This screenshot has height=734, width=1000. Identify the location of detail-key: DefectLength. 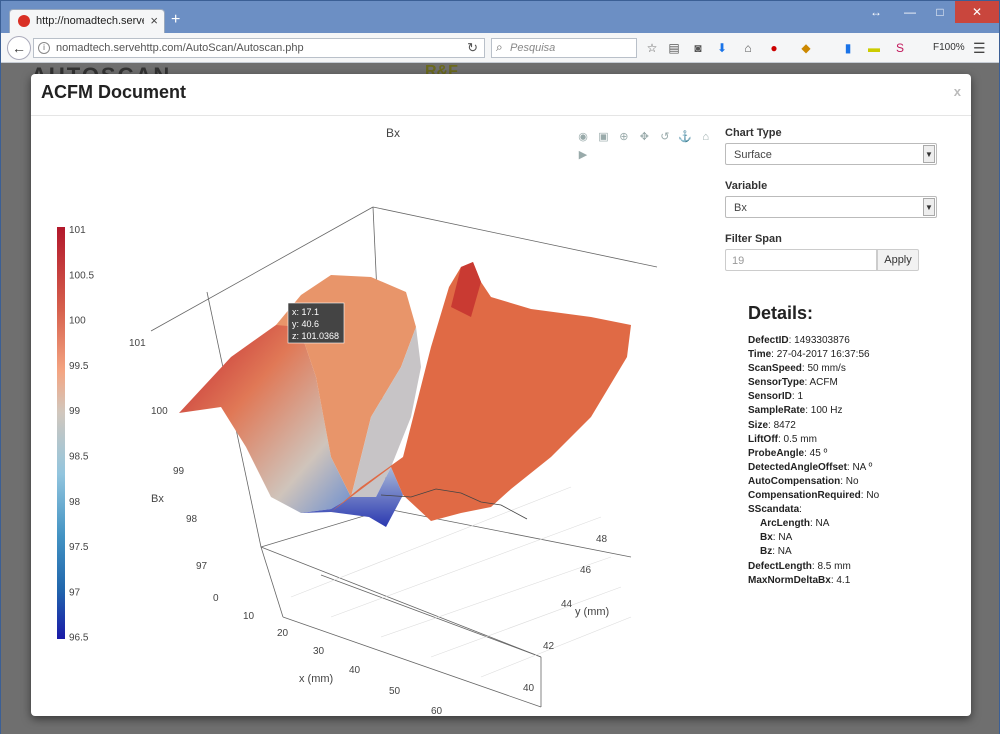
(780, 566).